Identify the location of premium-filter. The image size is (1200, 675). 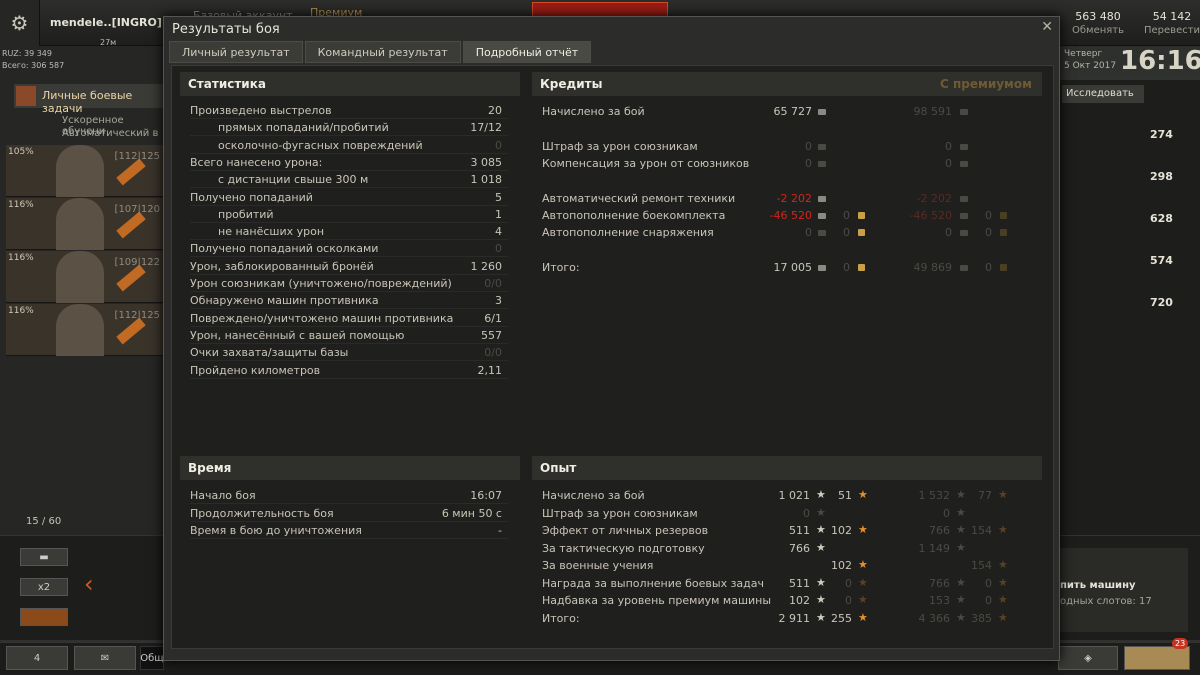
(44, 617).